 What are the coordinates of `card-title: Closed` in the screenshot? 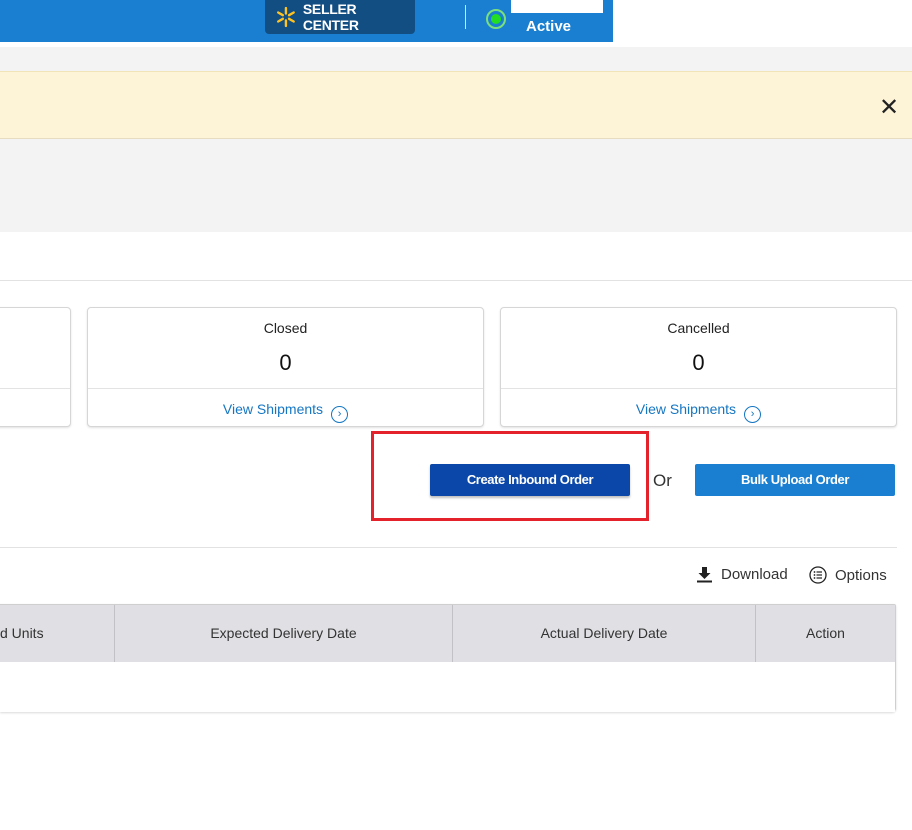 It's located at (285, 328).